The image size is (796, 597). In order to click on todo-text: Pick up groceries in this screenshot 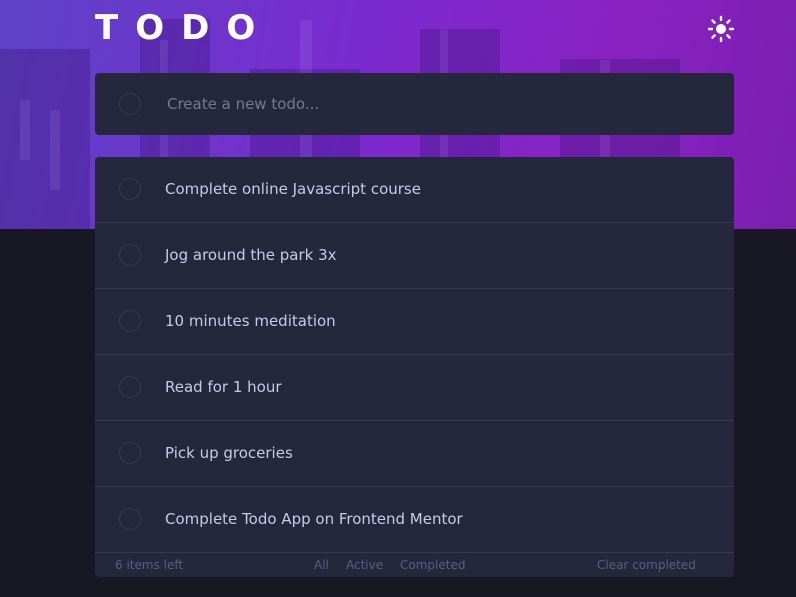, I will do `click(229, 453)`.